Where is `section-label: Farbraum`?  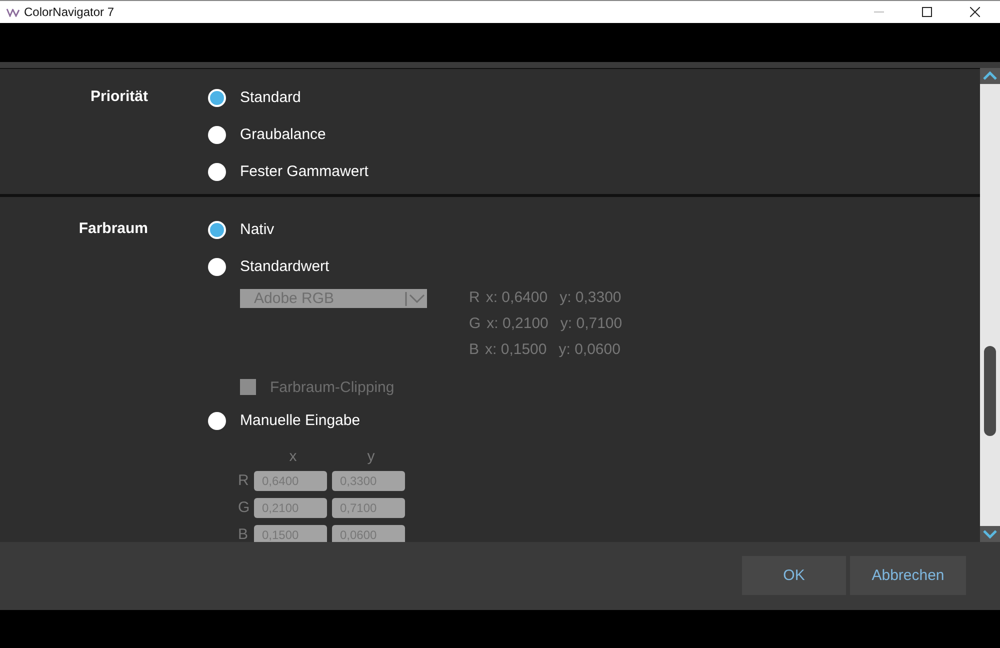
section-label: Farbraum is located at coordinates (113, 228).